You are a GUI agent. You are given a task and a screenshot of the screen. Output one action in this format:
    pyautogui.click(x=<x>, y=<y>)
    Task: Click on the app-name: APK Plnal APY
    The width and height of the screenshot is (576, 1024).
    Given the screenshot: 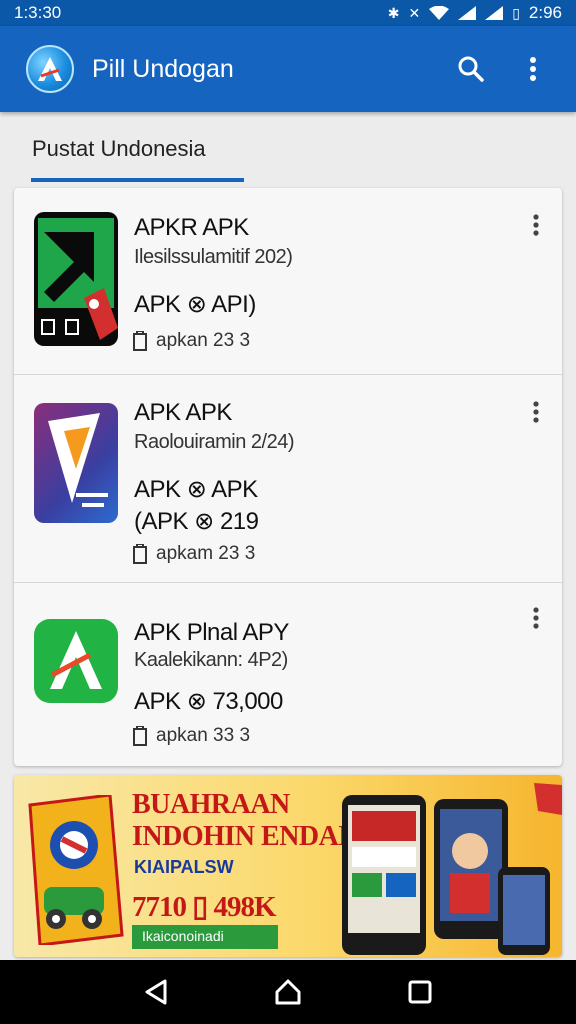 What is the action you would take?
    pyautogui.click(x=211, y=632)
    